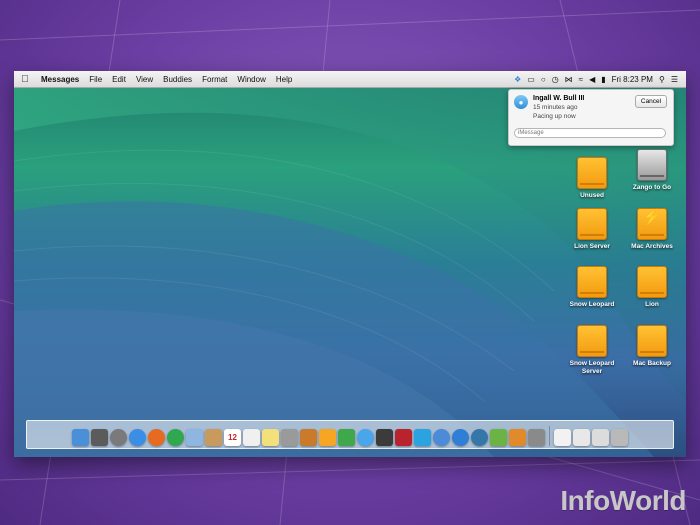 The width and height of the screenshot is (700, 525). What do you see at coordinates (619, 437) in the screenshot?
I see `trash-icon` at bounding box center [619, 437].